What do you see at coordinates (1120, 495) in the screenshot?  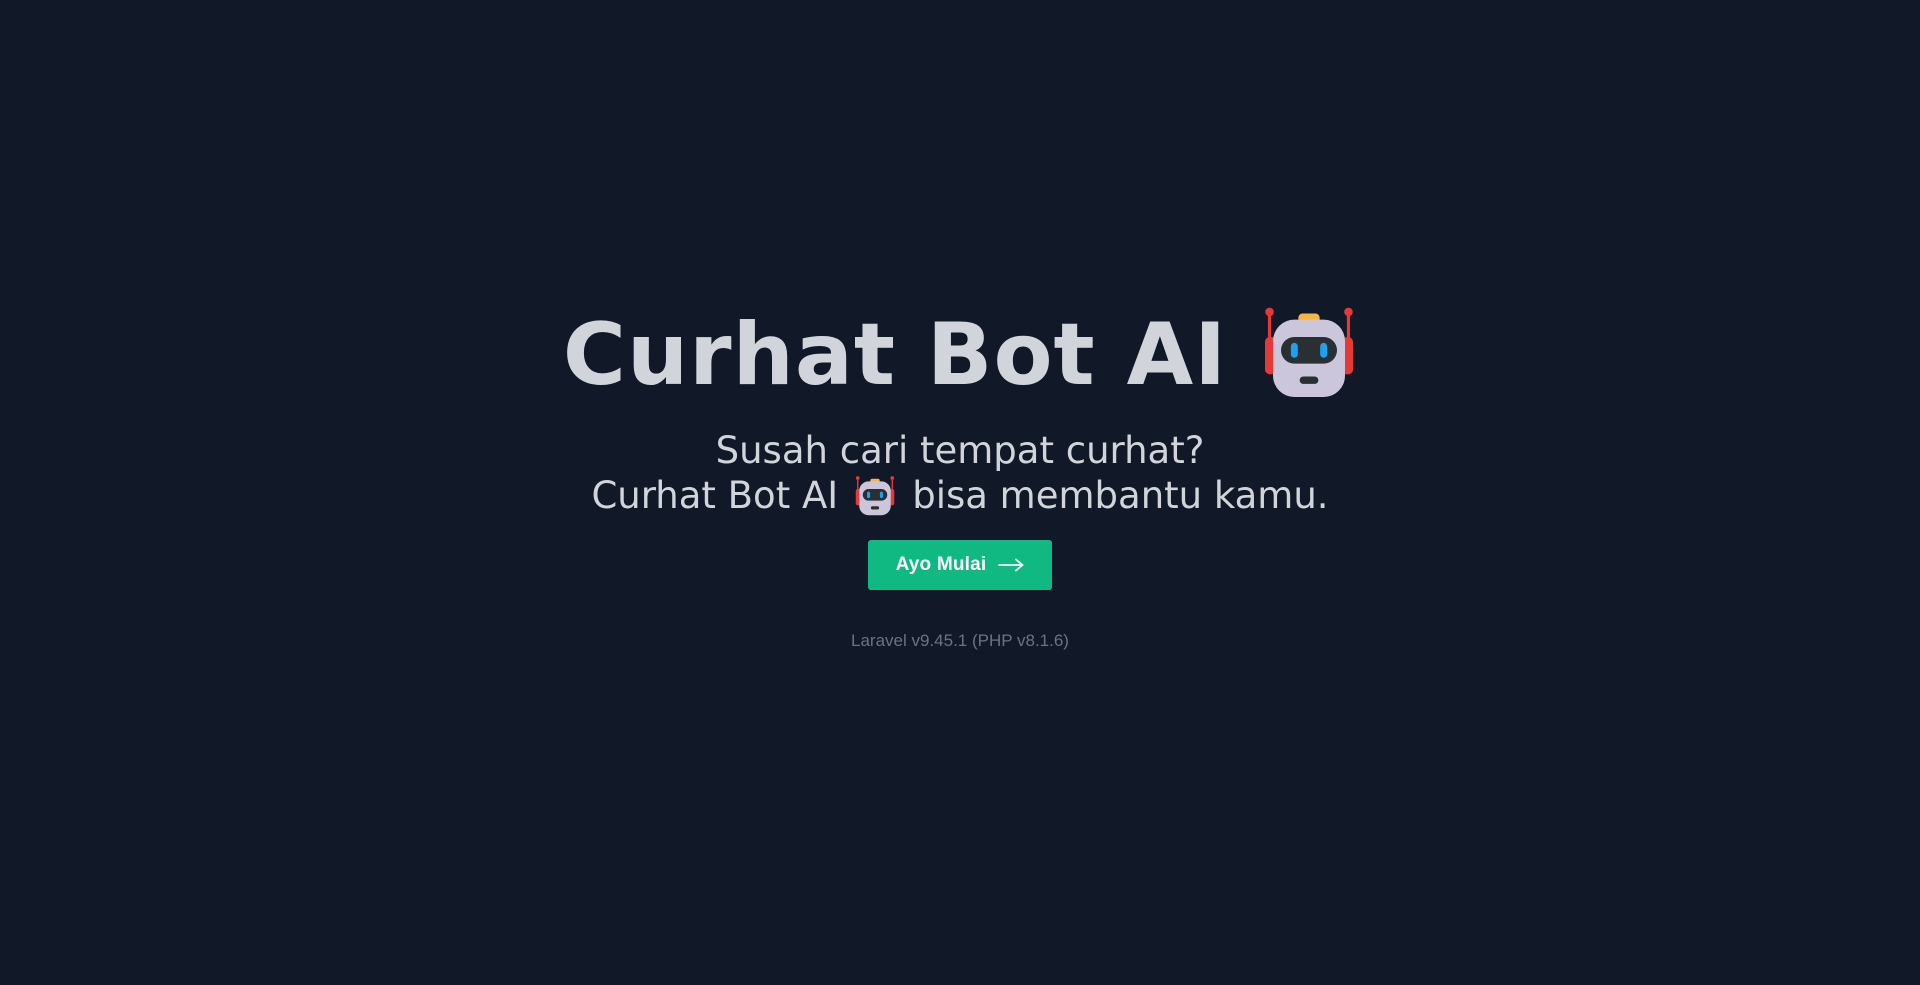 I see `subtitle-suffix: bisa membantu kamu.` at bounding box center [1120, 495].